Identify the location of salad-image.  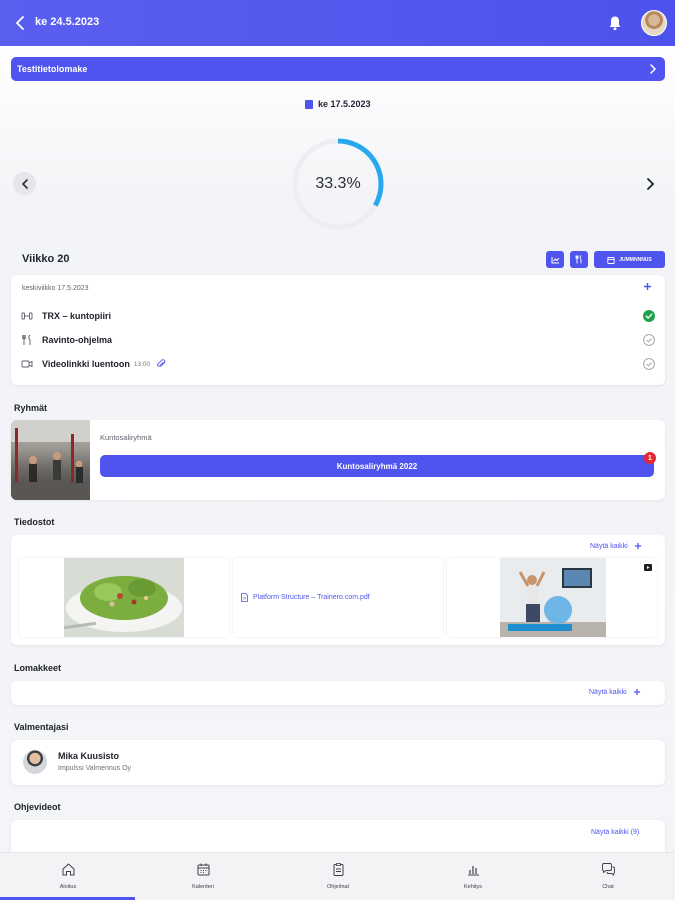
(124, 597).